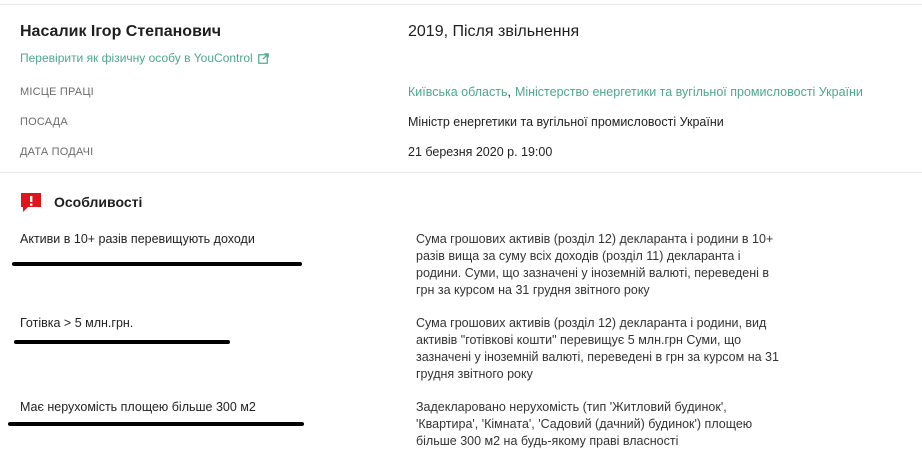 The height and width of the screenshot is (467, 922). I want to click on declaration-year: 2019, Після звільнення, so click(494, 31).